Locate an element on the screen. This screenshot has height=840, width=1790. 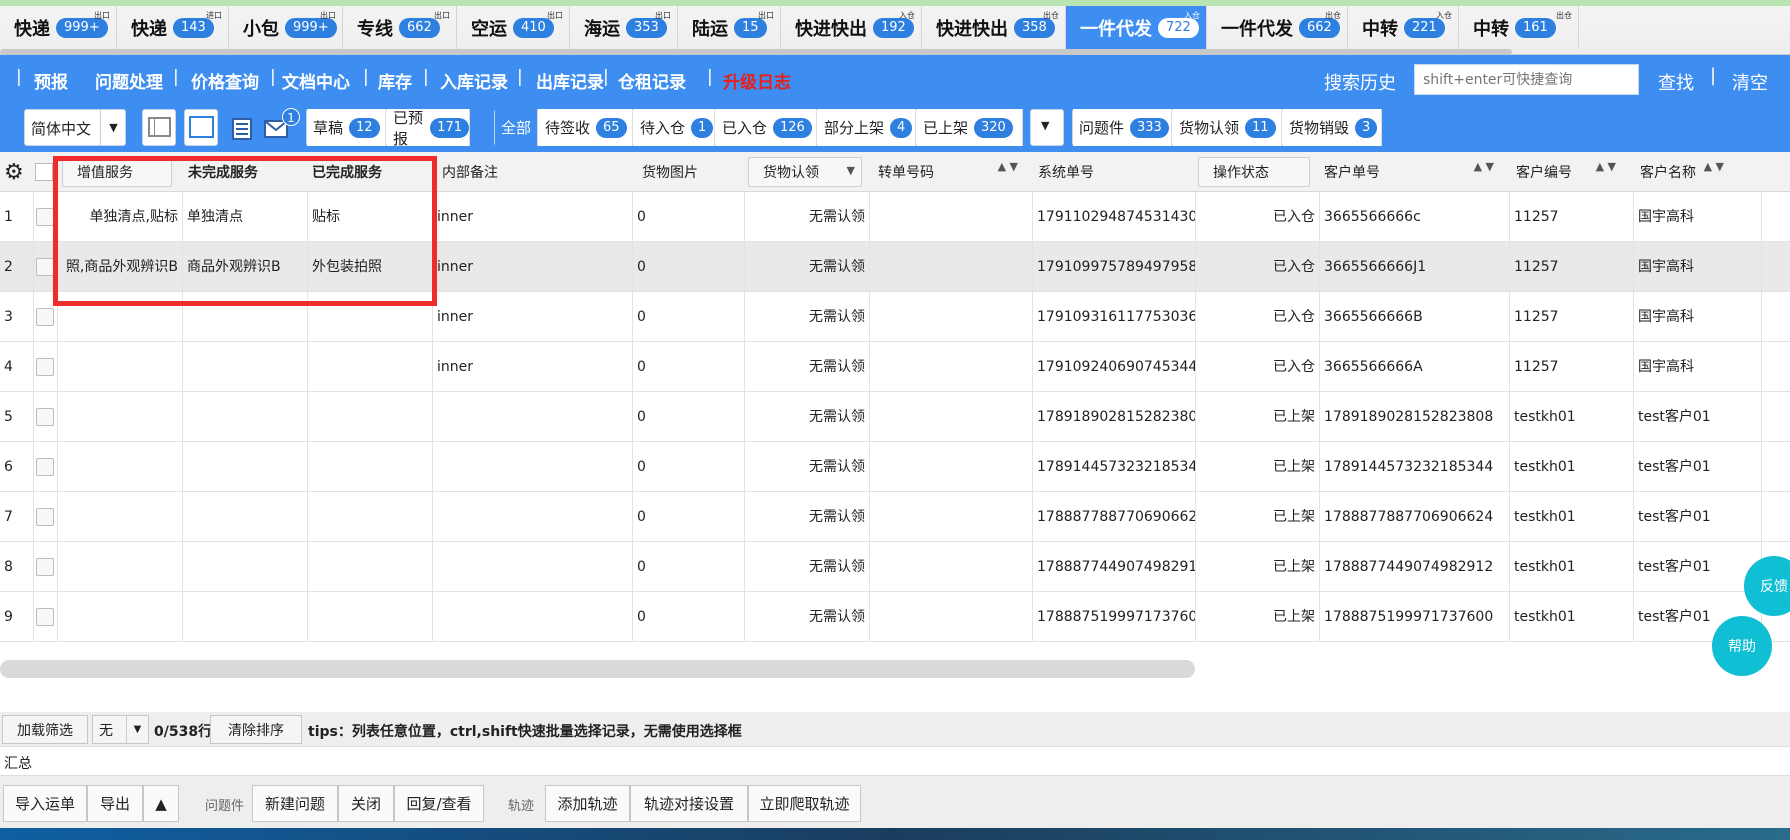
nav-link-4: 库存 is located at coordinates (395, 80).